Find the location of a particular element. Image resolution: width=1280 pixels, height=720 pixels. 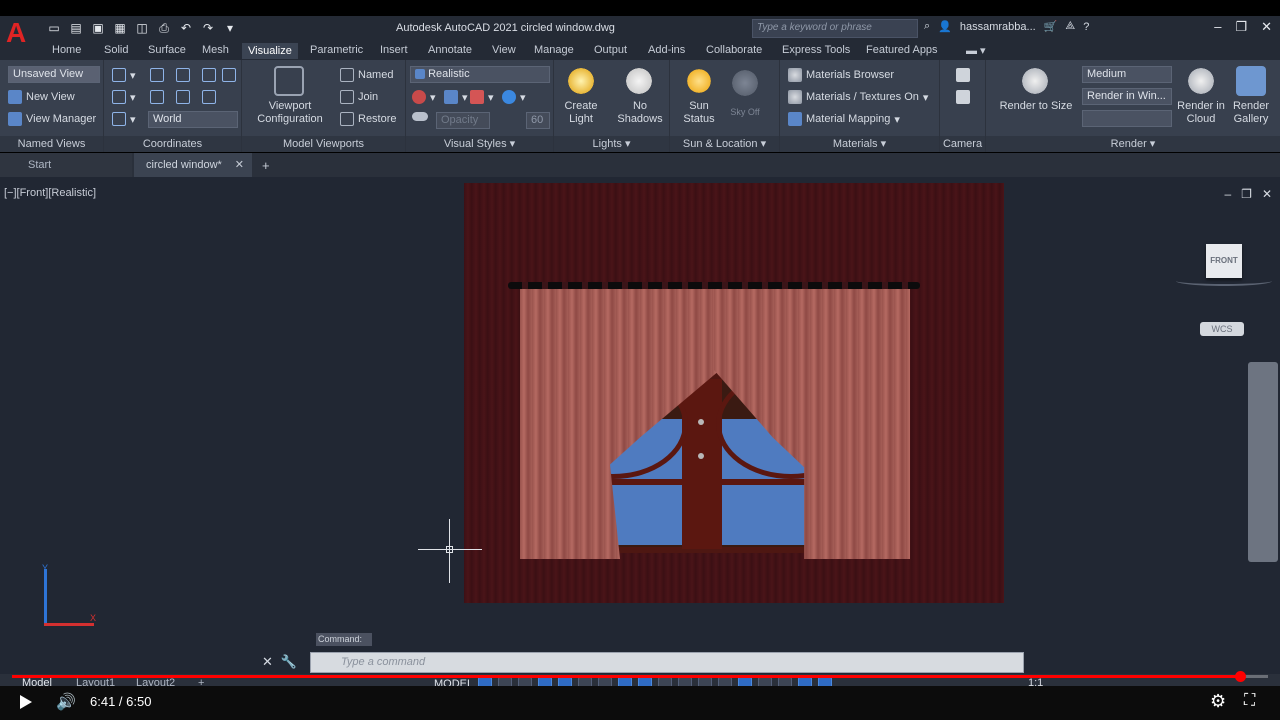

create-camera-button is located at coordinates (963, 75).